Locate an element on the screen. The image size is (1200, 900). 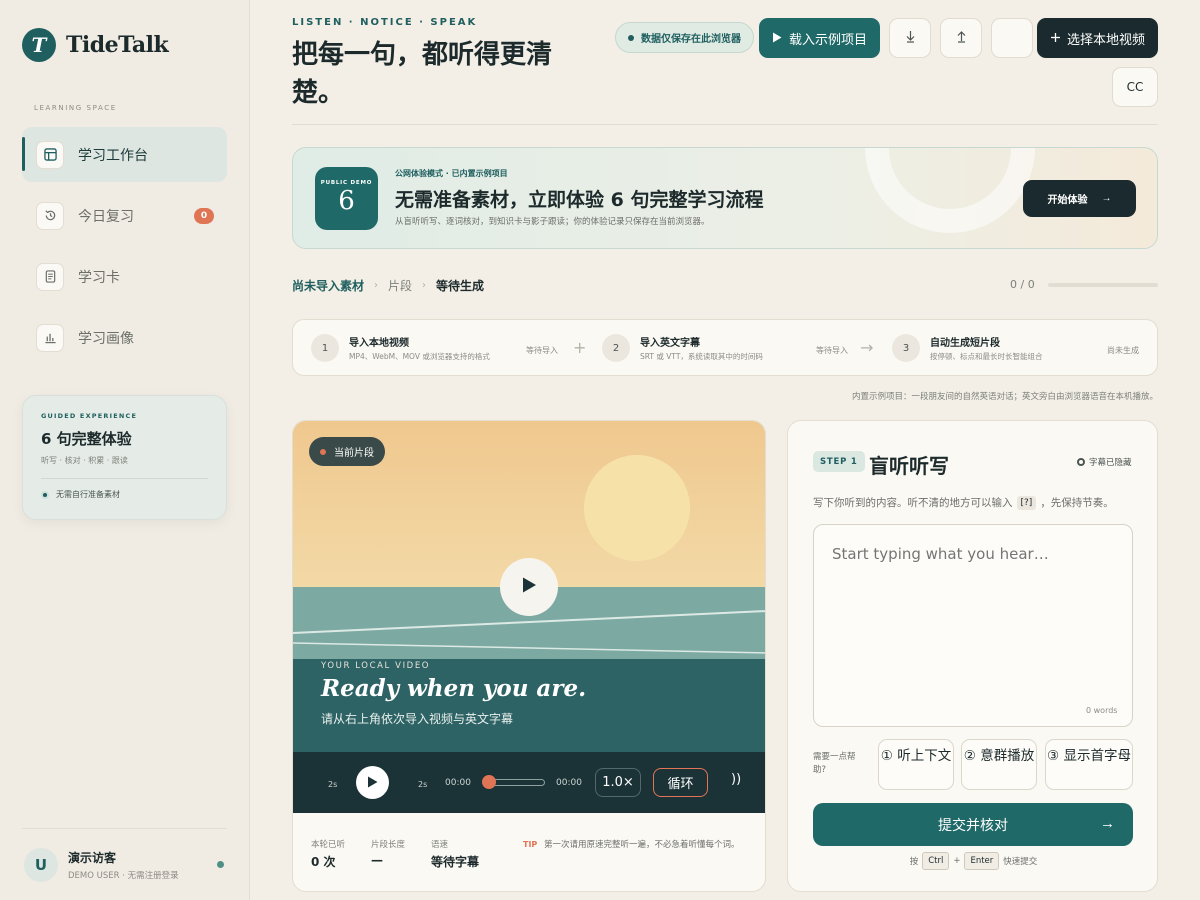
page-title: 把每一句，都听得更清楚。 is located at coordinates (422, 74).